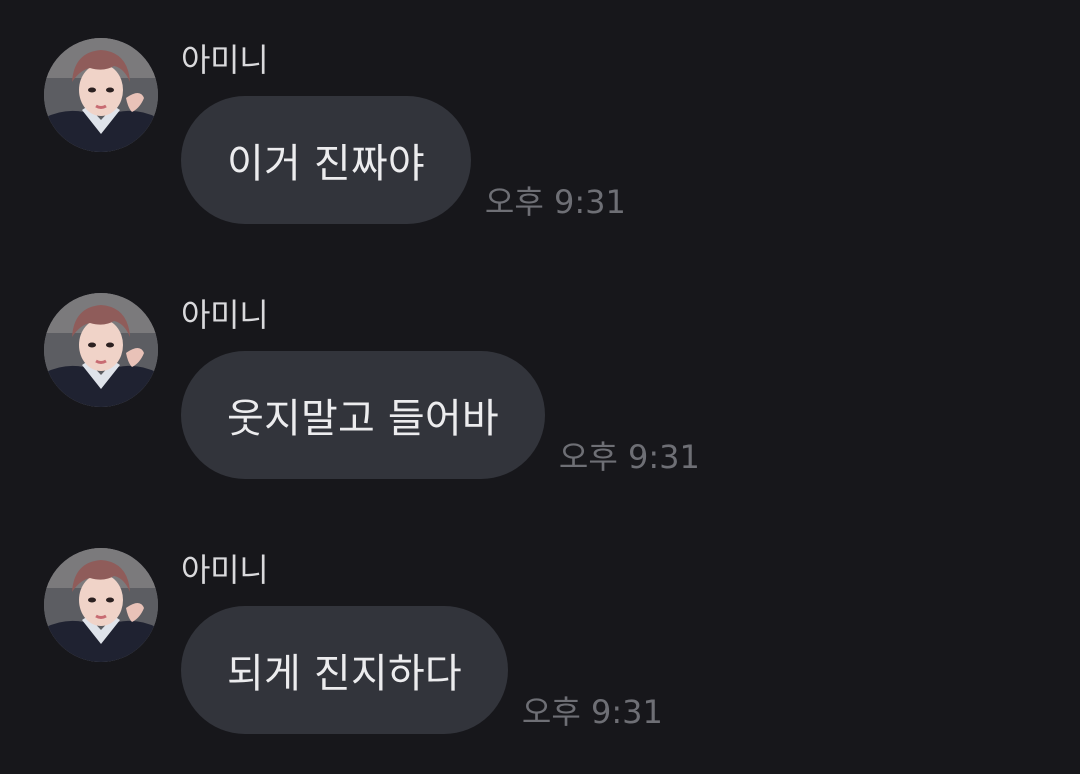 This screenshot has width=1080, height=774. I want to click on message-row: 되게 진지하다 오후 9:31, so click(422, 670).